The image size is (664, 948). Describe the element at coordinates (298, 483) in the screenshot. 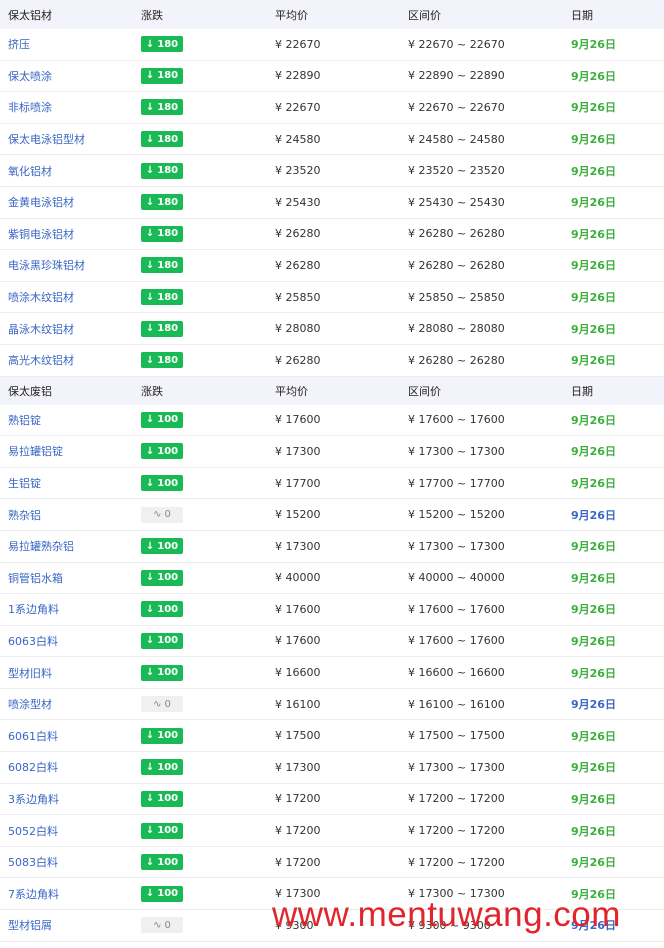

I see `avg-price: ¥ 17700` at that location.